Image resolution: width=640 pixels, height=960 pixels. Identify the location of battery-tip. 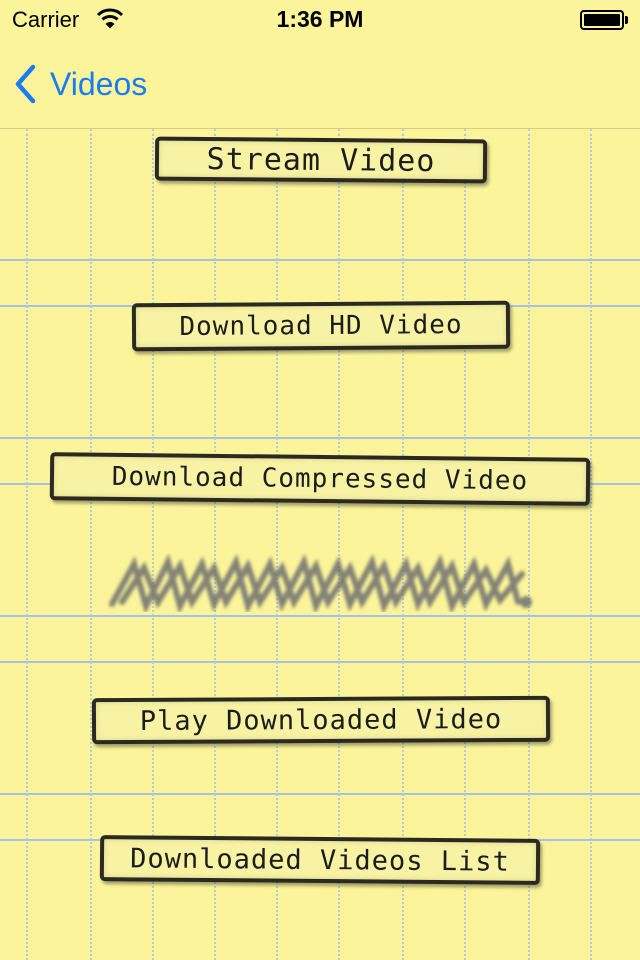
(626, 20).